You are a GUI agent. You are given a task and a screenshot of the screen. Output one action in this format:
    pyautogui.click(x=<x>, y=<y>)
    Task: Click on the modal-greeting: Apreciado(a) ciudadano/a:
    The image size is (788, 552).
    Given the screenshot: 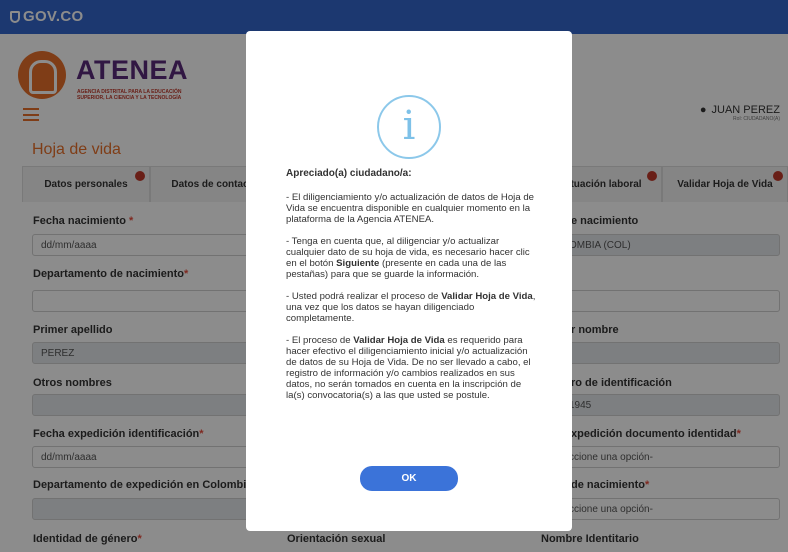 What is the action you would take?
    pyautogui.click(x=349, y=173)
    